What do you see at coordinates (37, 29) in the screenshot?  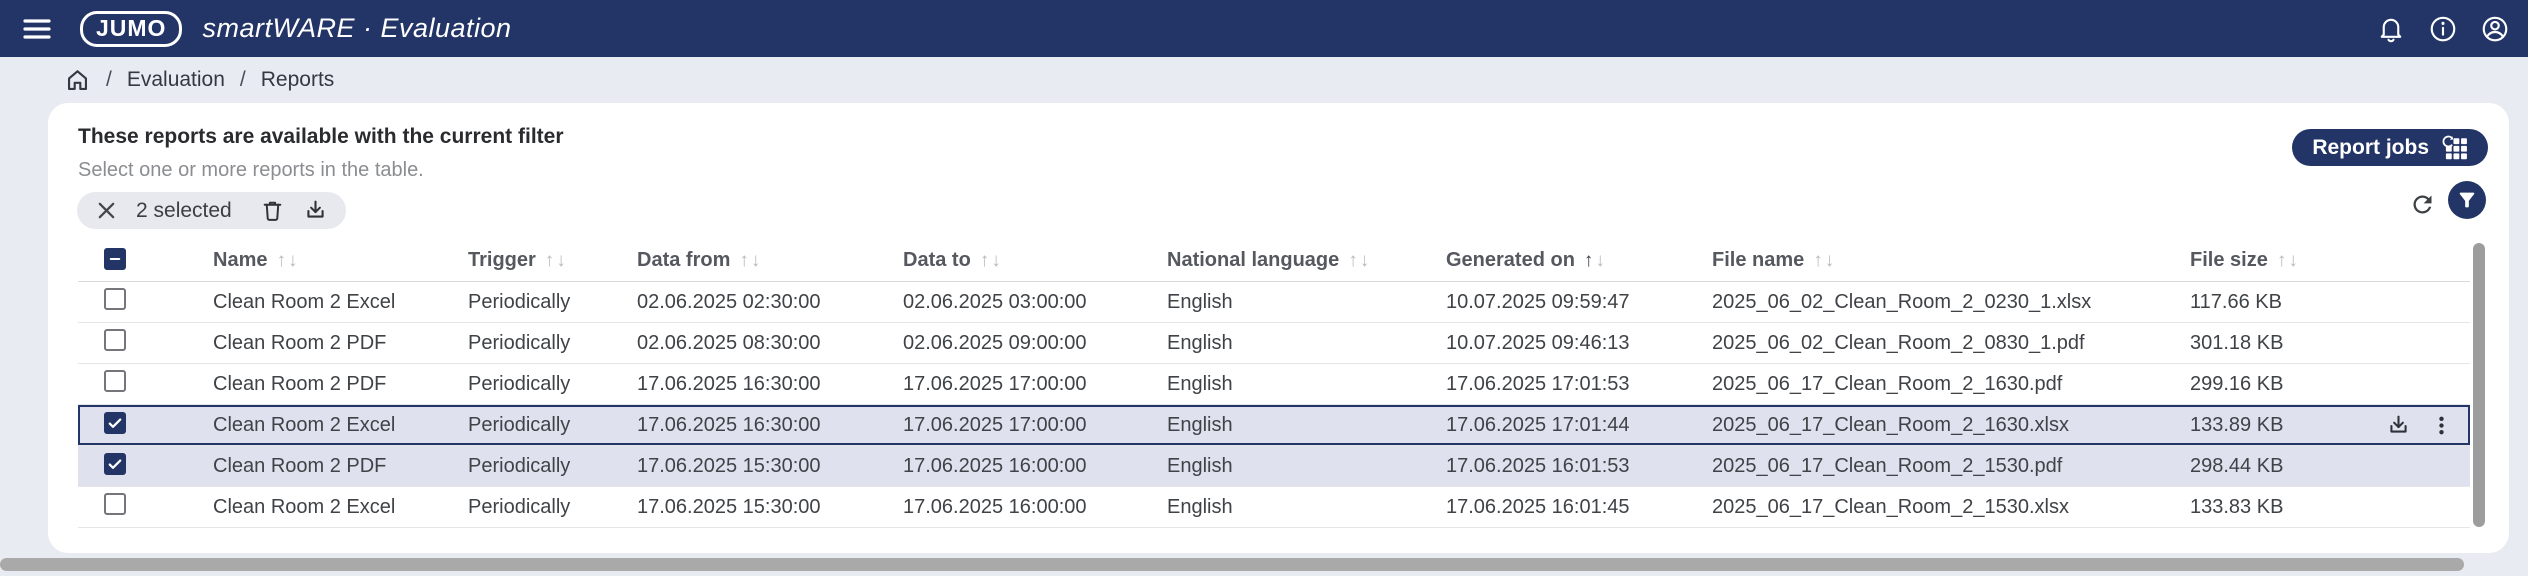 I see `menu-icon` at bounding box center [37, 29].